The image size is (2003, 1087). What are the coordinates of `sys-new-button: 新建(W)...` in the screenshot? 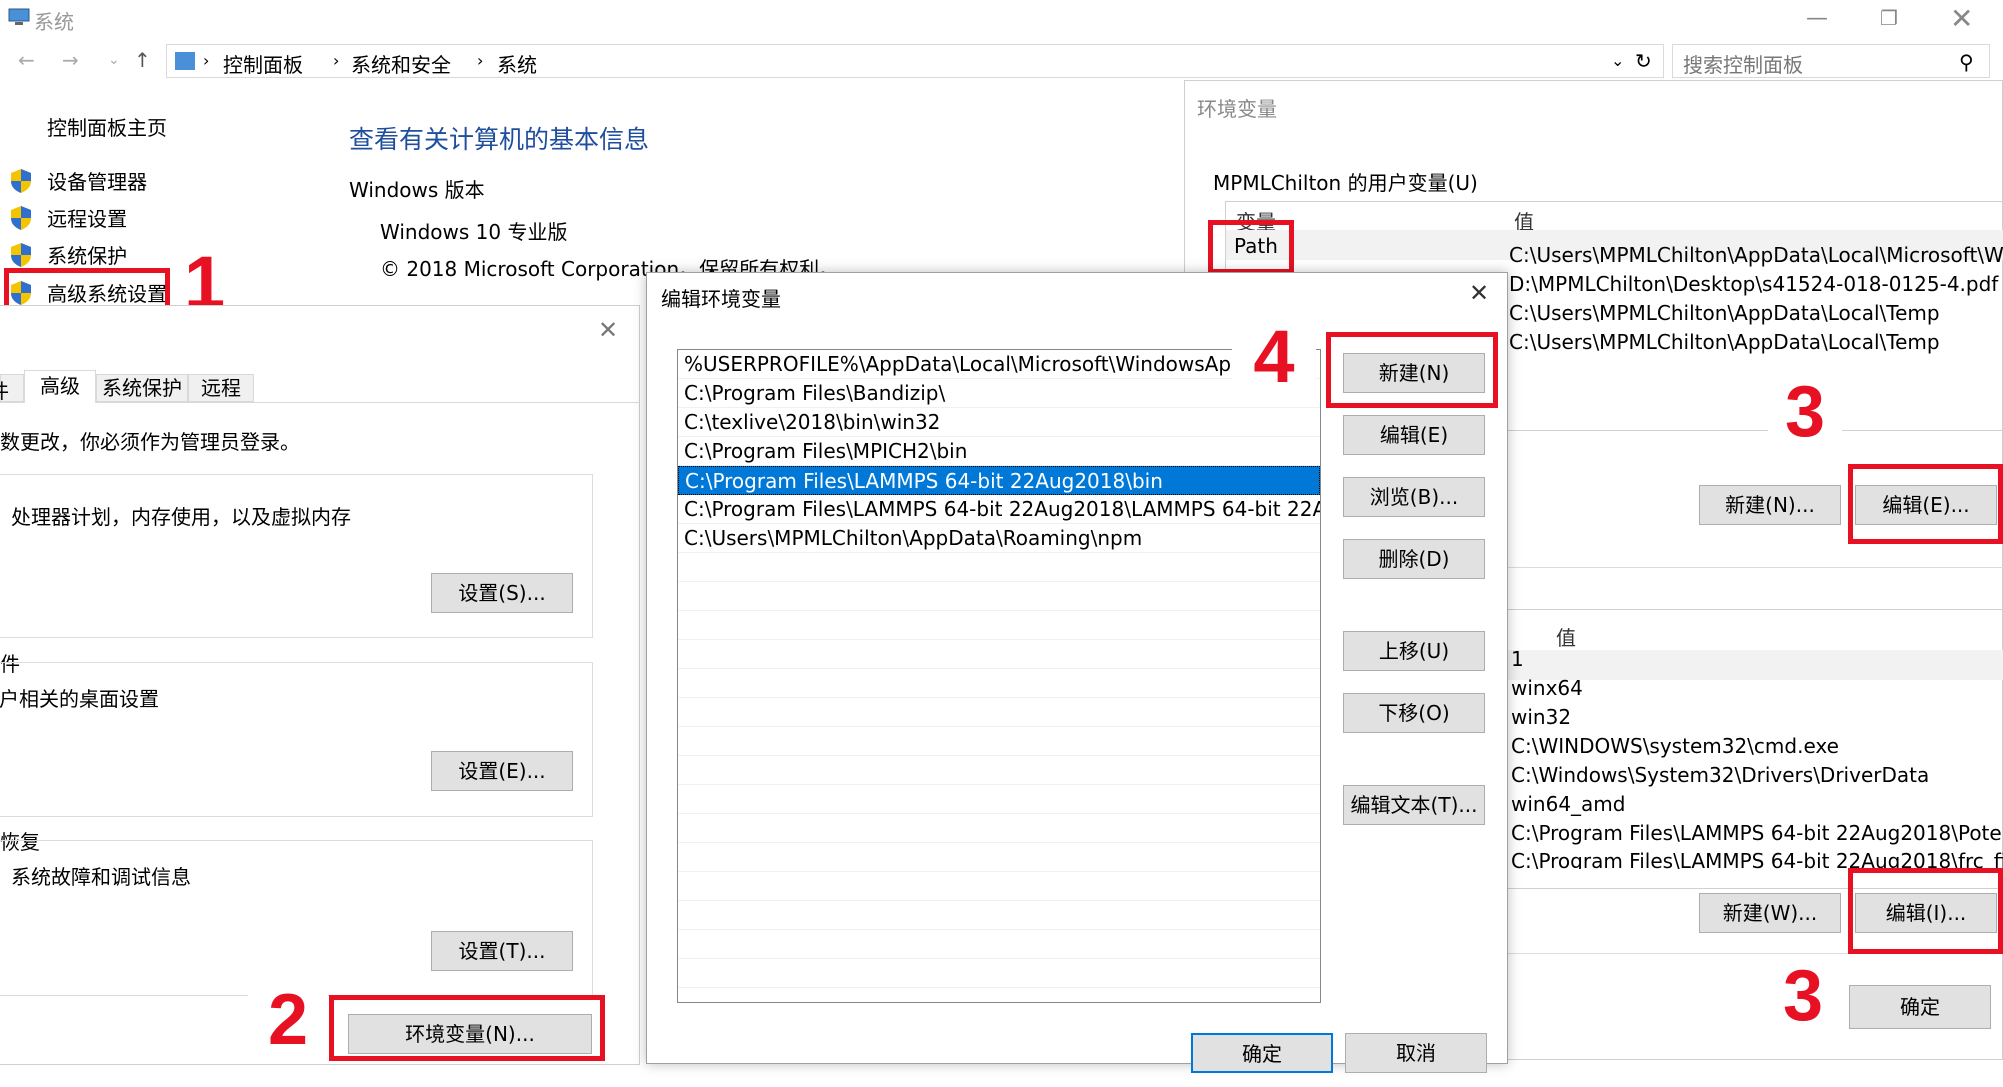 It's located at (1770, 913).